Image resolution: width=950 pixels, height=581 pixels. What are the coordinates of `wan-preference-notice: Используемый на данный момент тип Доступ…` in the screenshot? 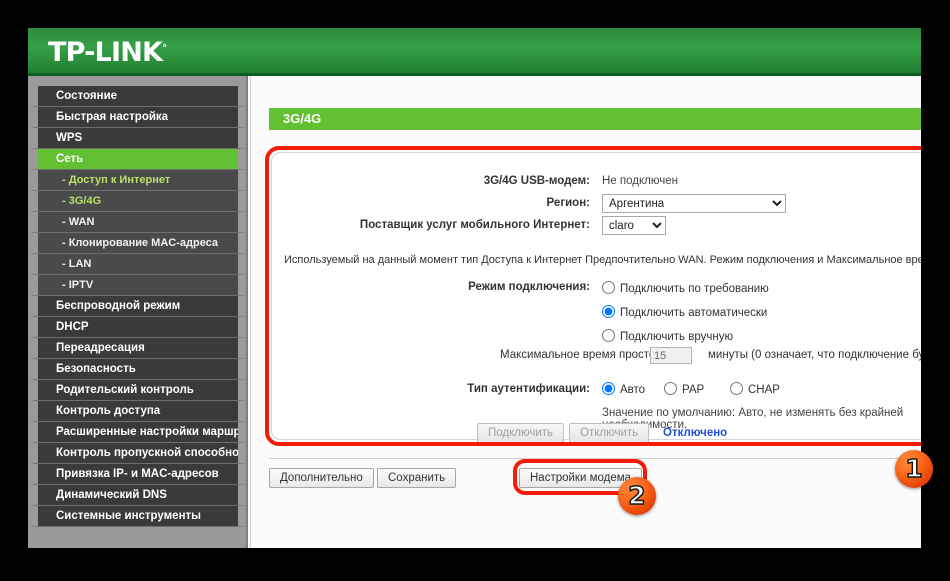 It's located at (602, 260).